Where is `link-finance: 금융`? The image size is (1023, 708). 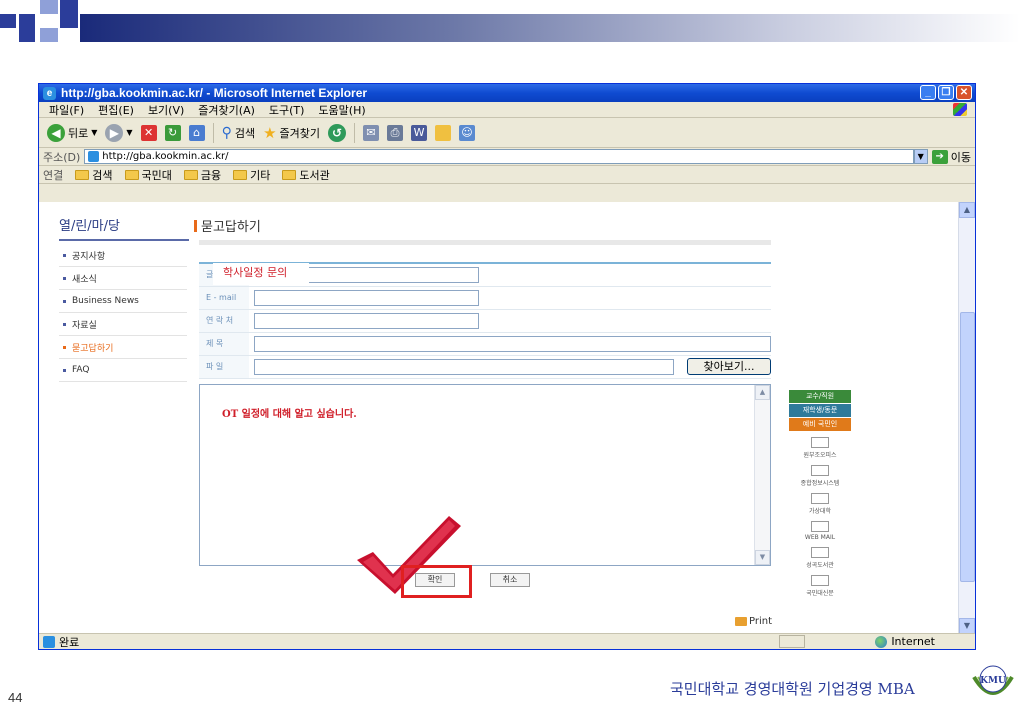 link-finance: 금융 is located at coordinates (202, 175).